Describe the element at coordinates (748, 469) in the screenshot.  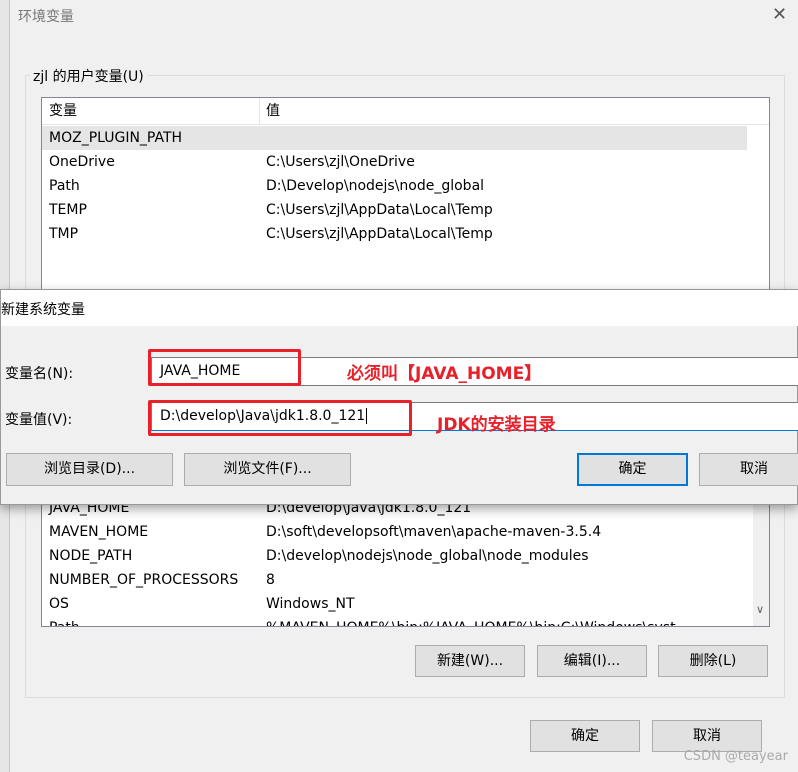
I see `dialog-cancel-button: 取消` at that location.